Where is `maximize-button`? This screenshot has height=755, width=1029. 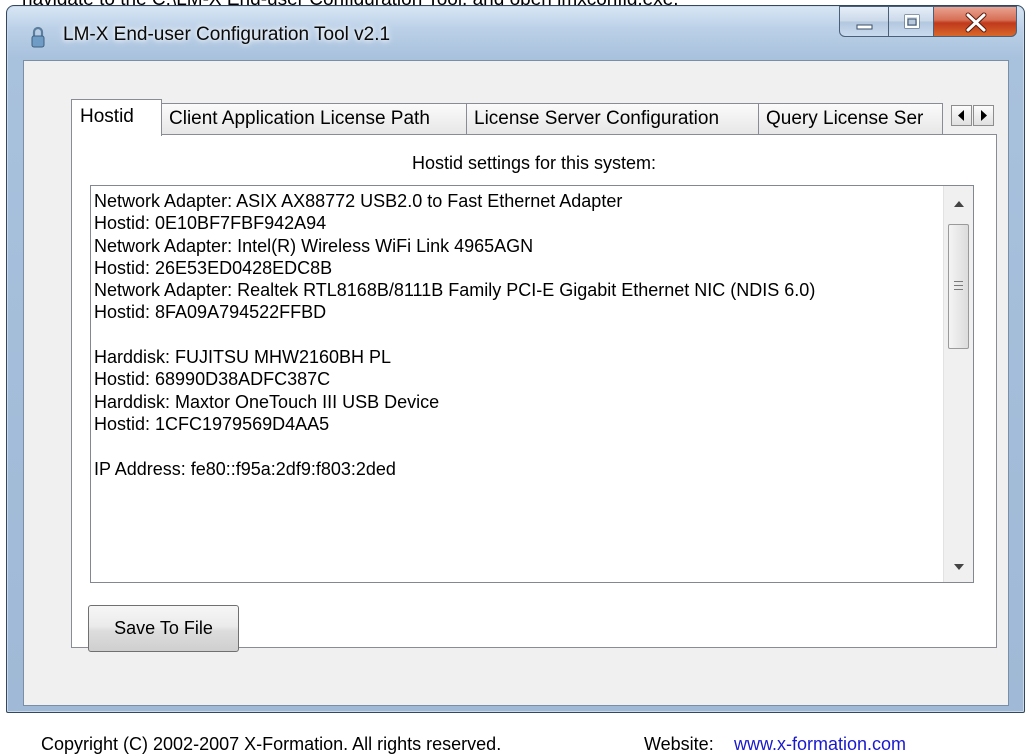
maximize-button is located at coordinates (911, 21).